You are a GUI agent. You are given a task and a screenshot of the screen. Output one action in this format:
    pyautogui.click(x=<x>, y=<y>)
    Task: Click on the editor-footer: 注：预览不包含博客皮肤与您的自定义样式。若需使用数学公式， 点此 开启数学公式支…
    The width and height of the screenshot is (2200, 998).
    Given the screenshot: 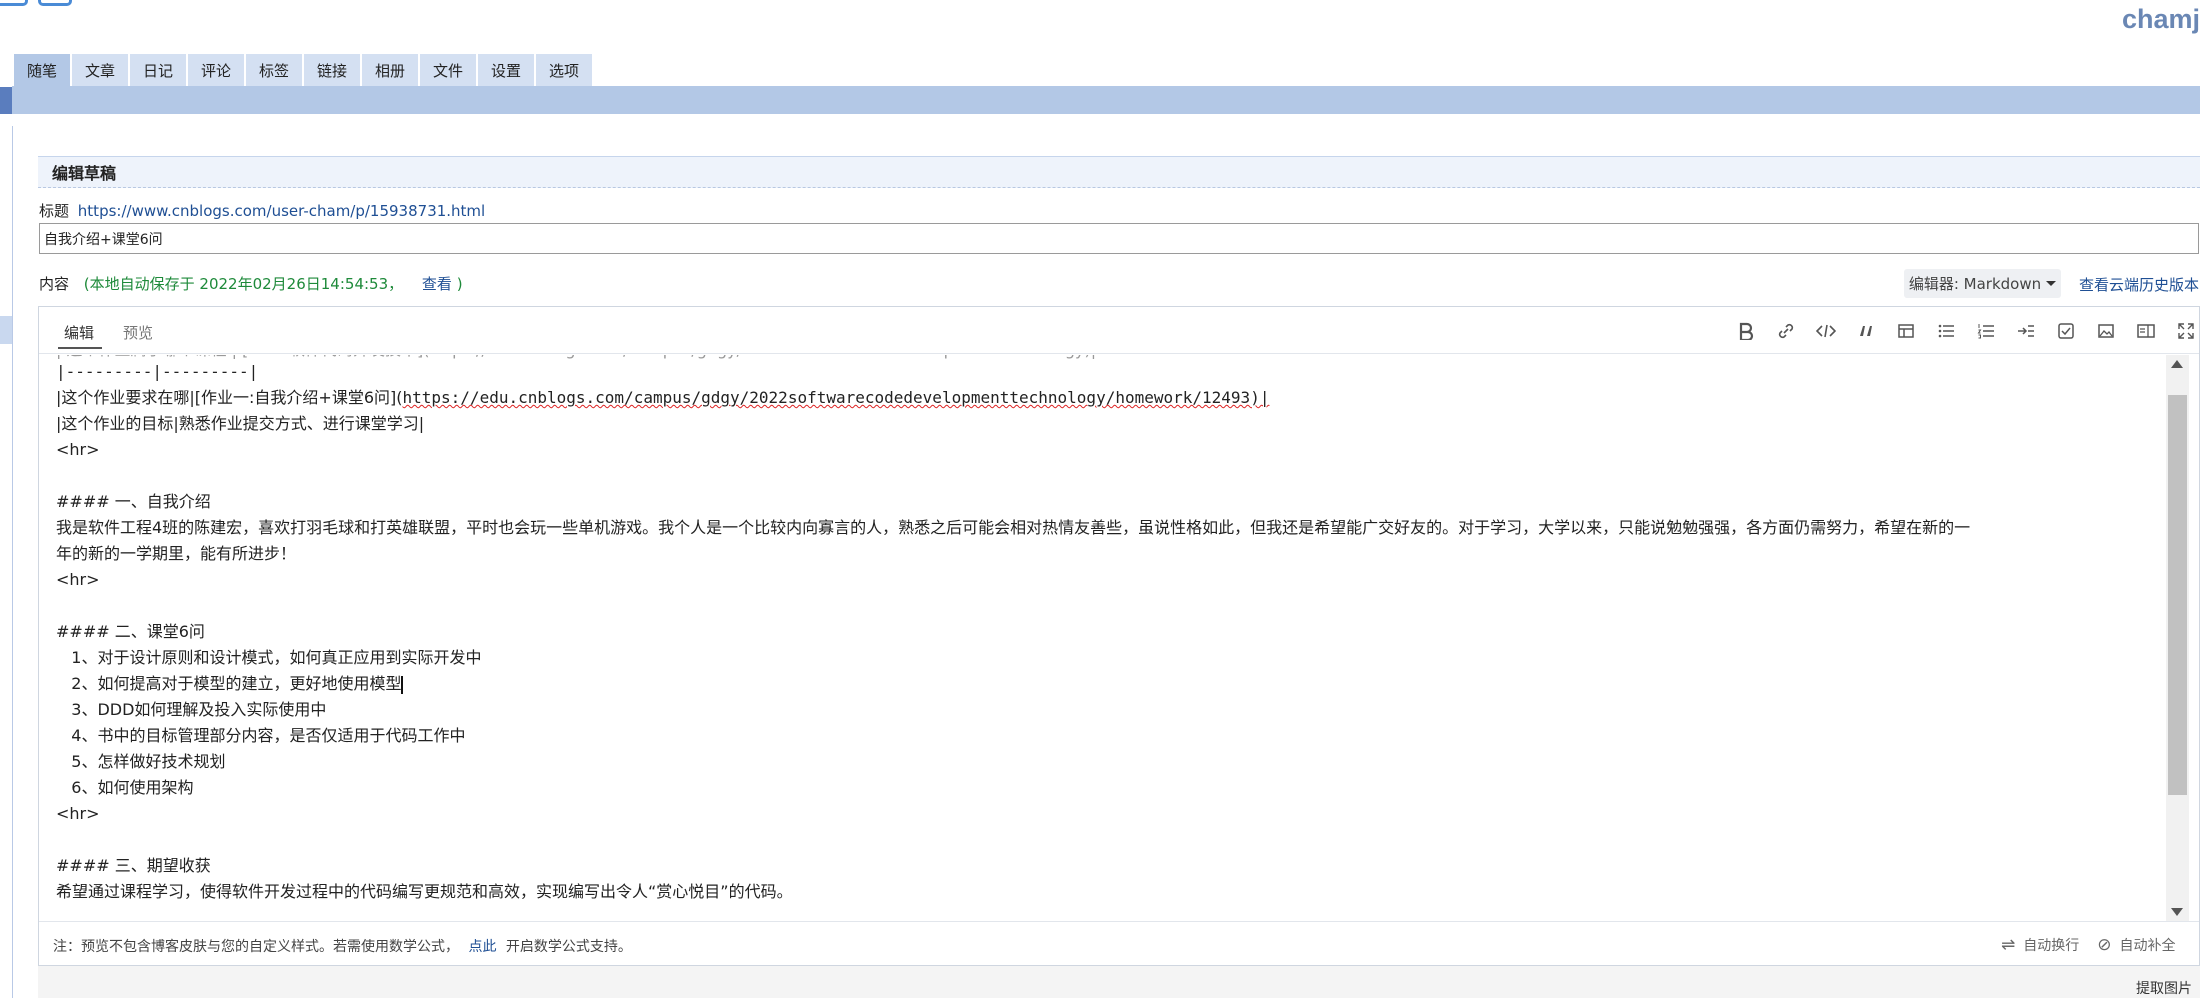 What is the action you would take?
    pyautogui.click(x=1119, y=944)
    